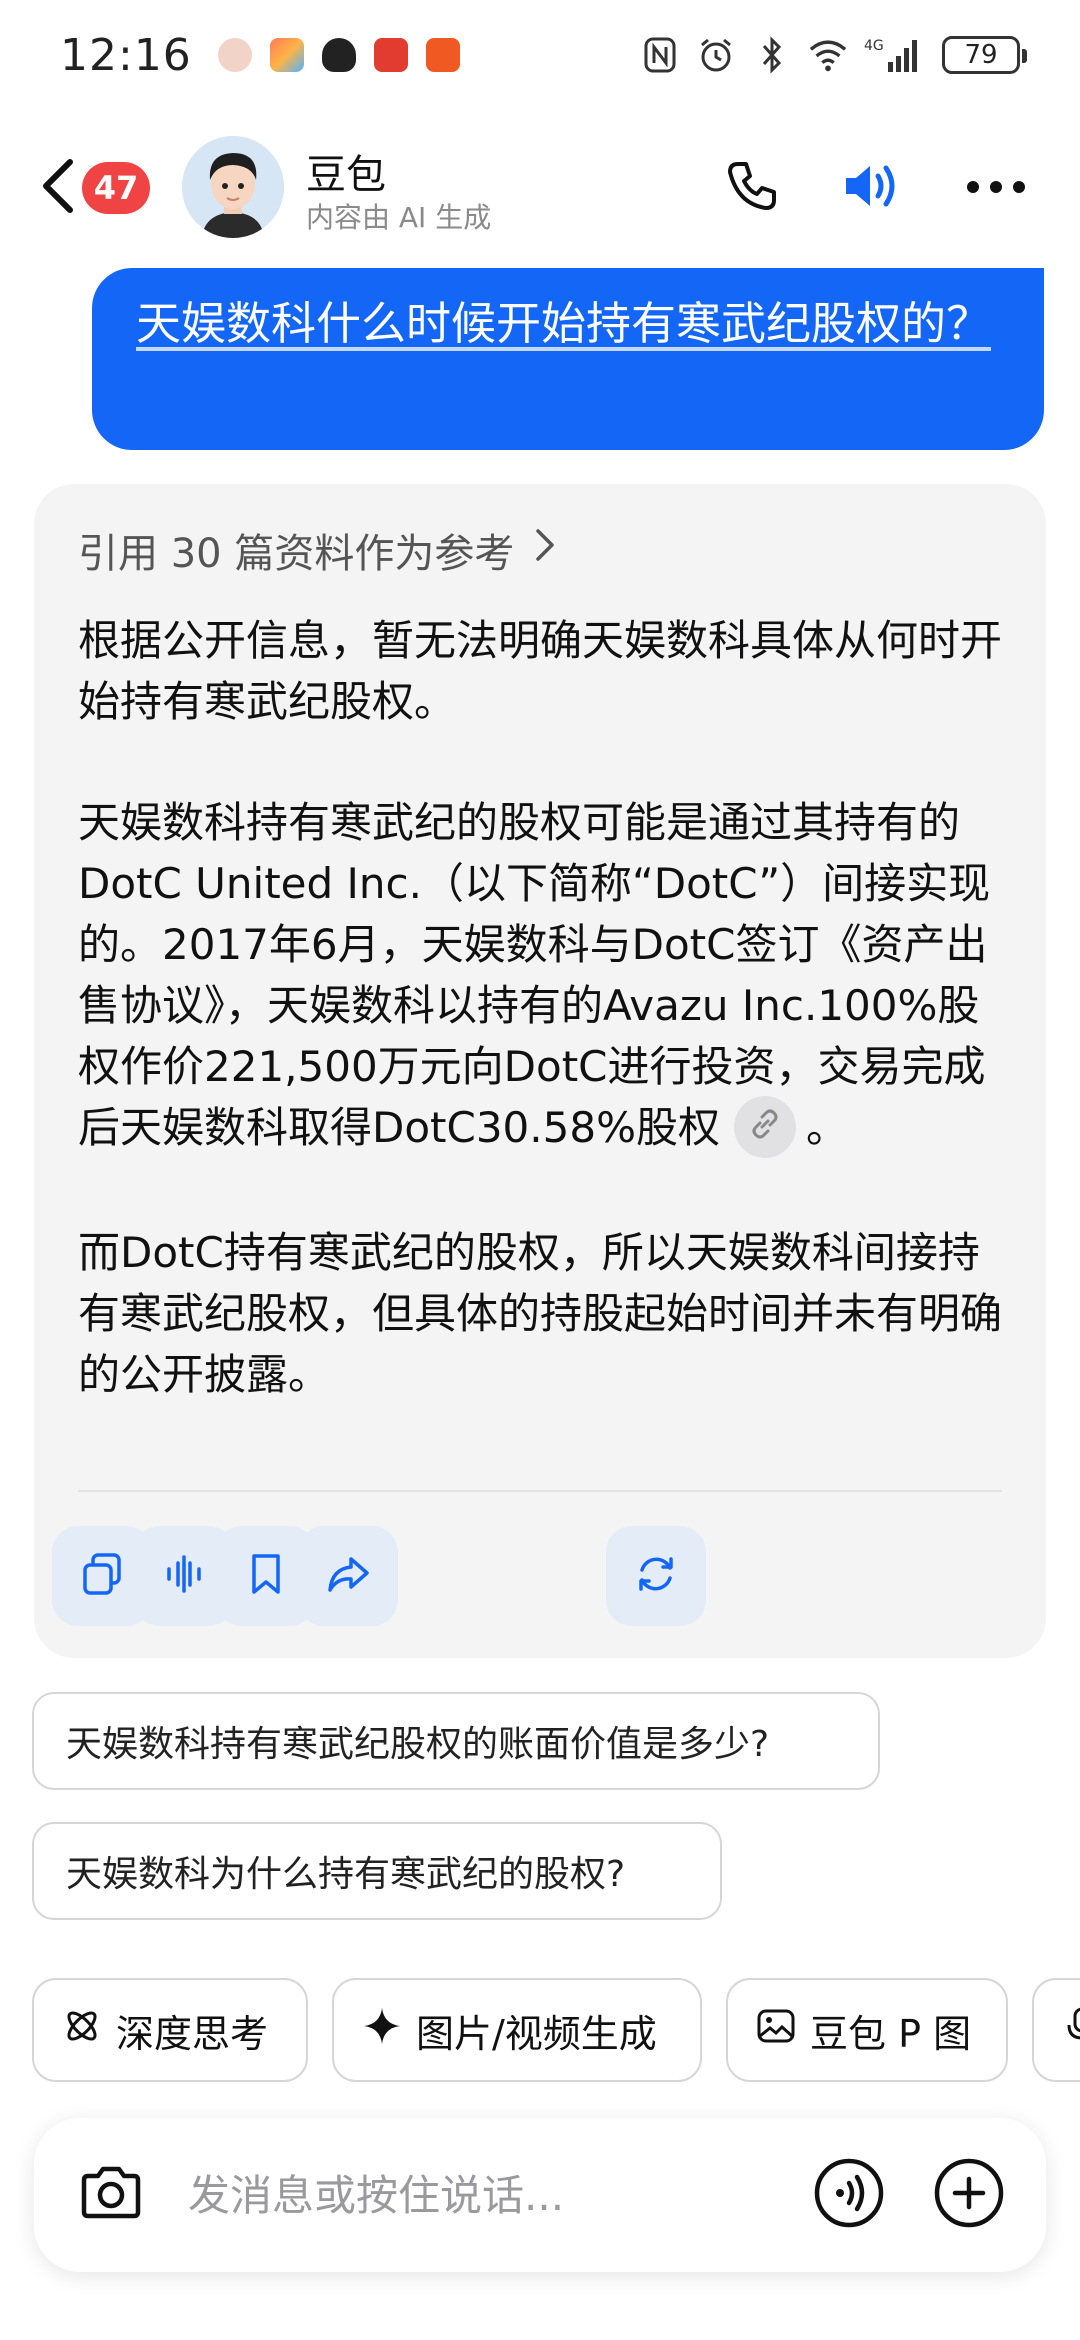 This screenshot has width=1080, height=2340. What do you see at coordinates (540, 55) in the screenshot?
I see `status-bar: 12:16 4G 79` at bounding box center [540, 55].